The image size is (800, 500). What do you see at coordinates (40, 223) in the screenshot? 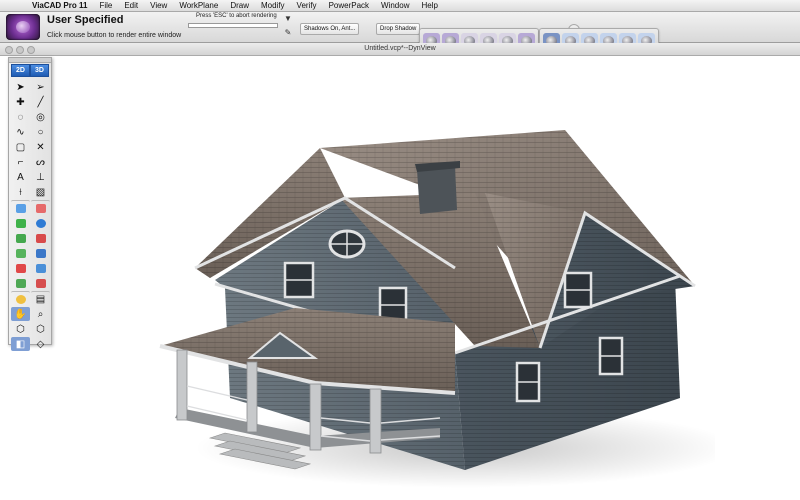
I see `sphere-icon` at bounding box center [40, 223].